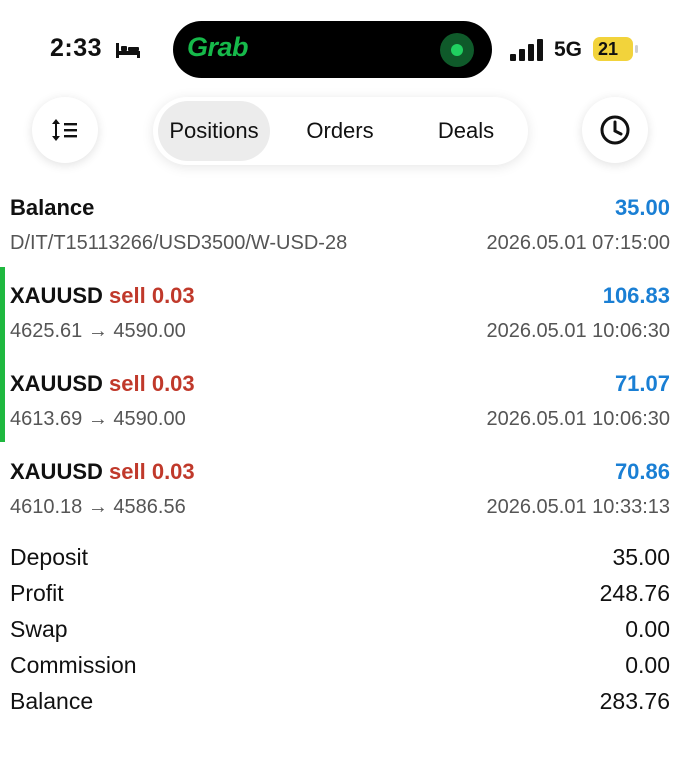 The image size is (680, 769). I want to click on sort-button, so click(65, 130).